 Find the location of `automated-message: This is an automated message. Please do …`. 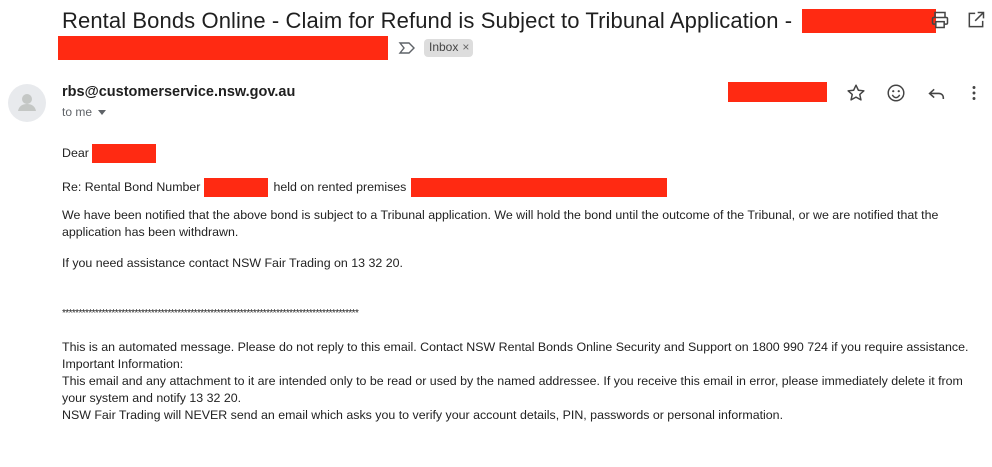

automated-message: This is an automated message. Please do … is located at coordinates (515, 347).